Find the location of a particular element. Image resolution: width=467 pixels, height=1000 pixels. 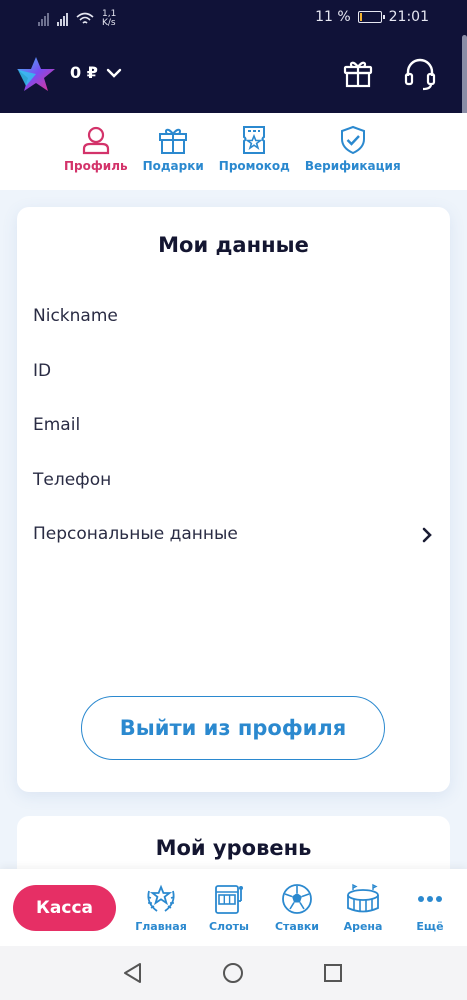

nav-arena: Арена is located at coordinates (363, 908).